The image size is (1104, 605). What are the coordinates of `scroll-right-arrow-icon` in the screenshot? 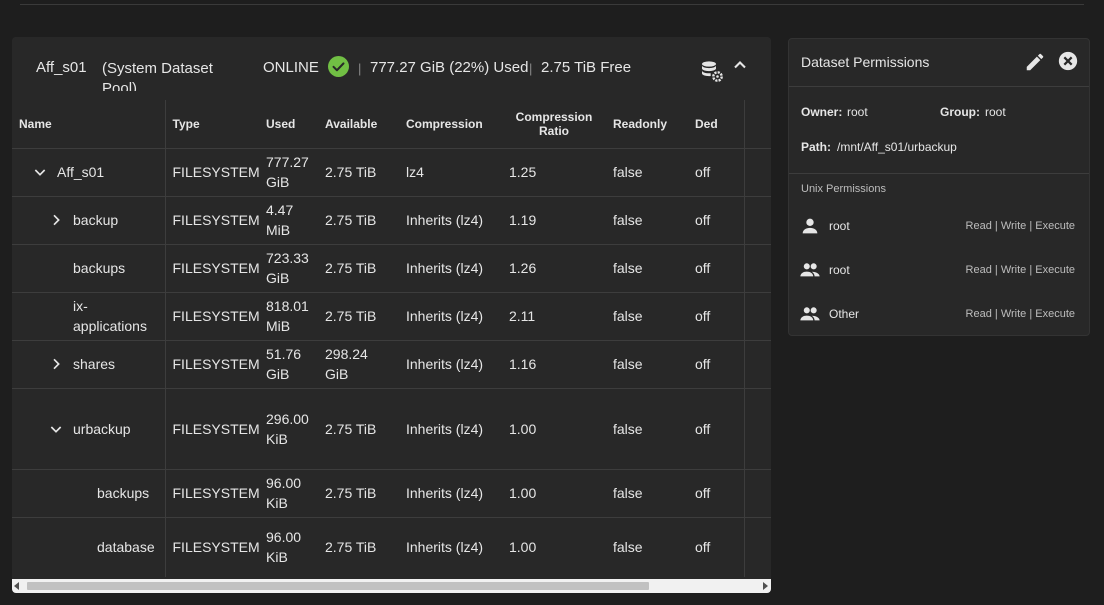 It's located at (765, 586).